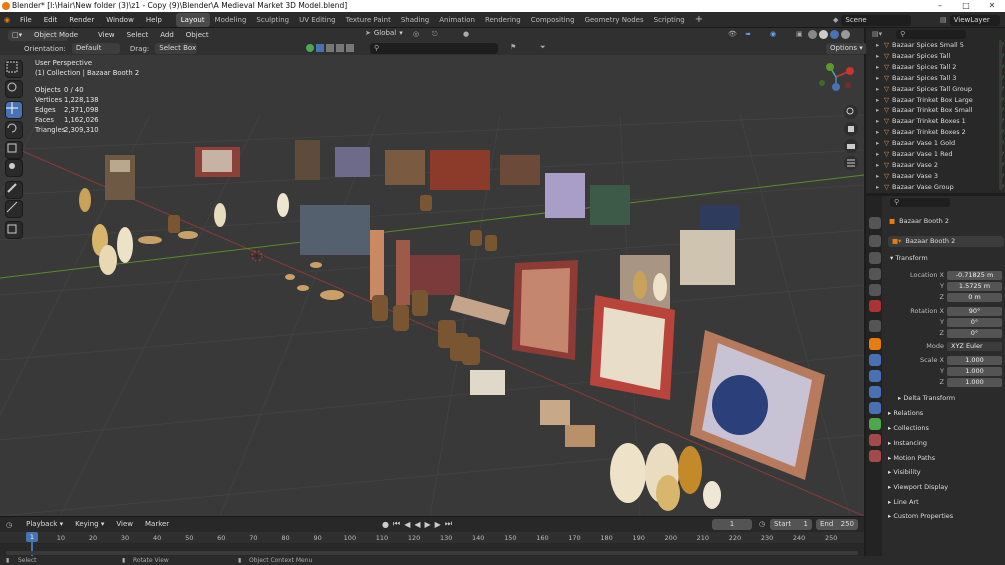 The image size is (1005, 565). I want to click on tool-tab-icon, so click(875, 223).